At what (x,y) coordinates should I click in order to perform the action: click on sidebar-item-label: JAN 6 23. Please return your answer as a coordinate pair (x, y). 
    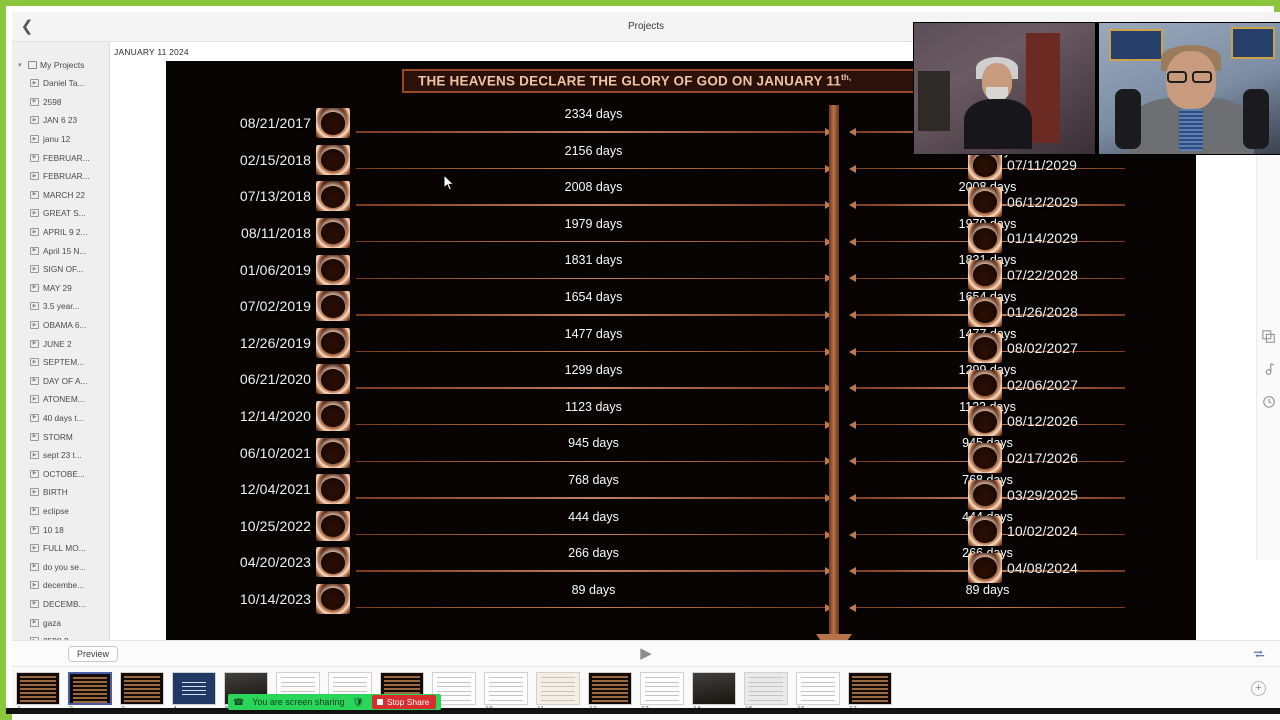
    Looking at the image, I should click on (60, 120).